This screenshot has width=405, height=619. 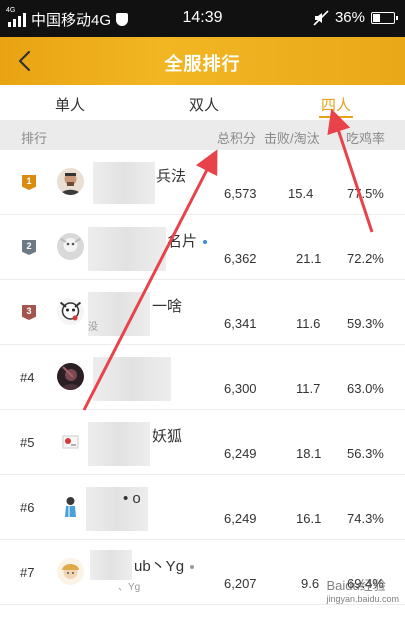 What do you see at coordinates (301, 193) in the screenshot?
I see `kill-ratio: 15.4` at bounding box center [301, 193].